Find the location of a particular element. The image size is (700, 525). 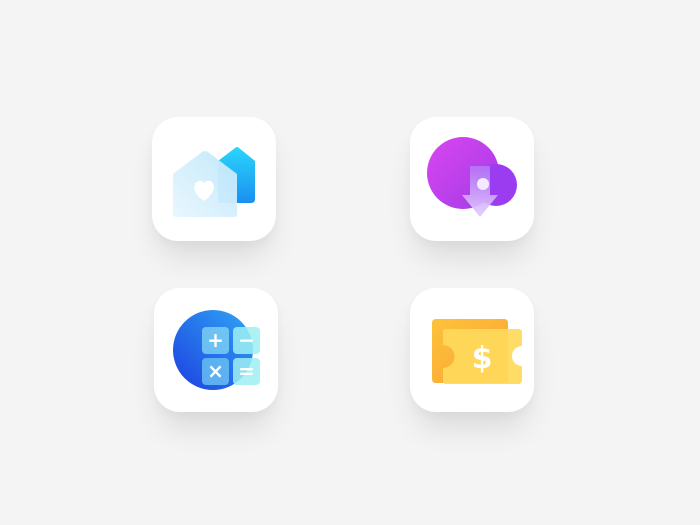

cloud-download-app-icon is located at coordinates (472, 179).